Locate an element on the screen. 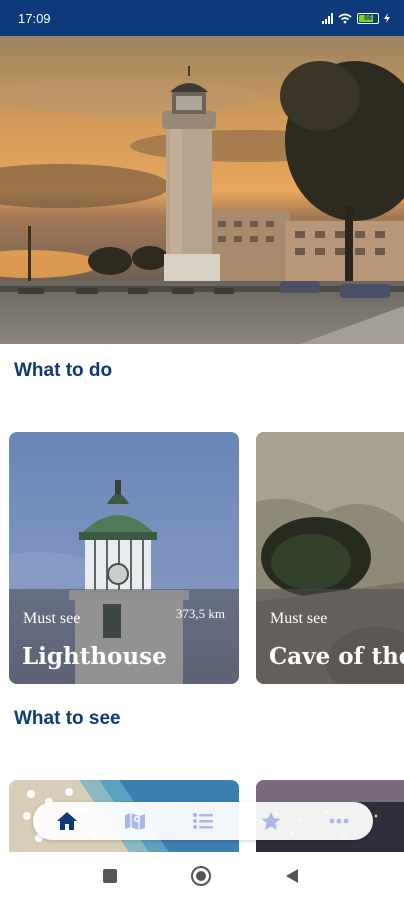 This screenshot has height=900, width=404. back-button is located at coordinates (292, 876).